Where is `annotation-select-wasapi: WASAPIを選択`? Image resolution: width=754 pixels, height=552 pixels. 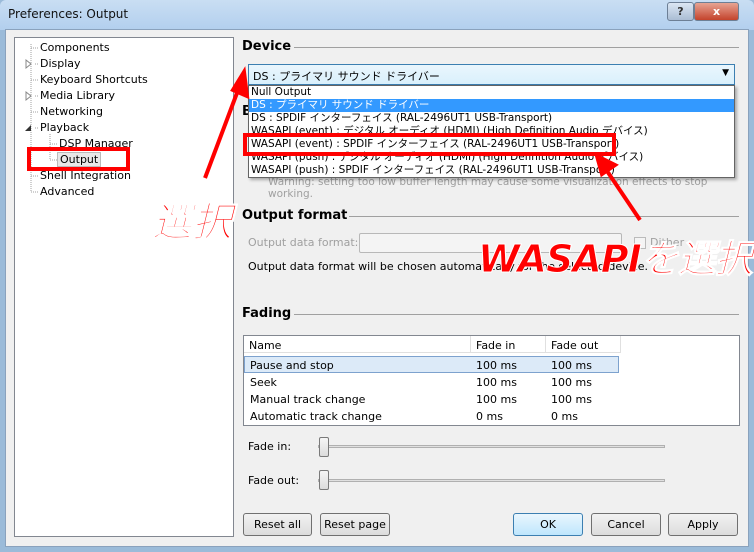 annotation-select-wasapi: WASAPIを選択 is located at coordinates (616, 259).